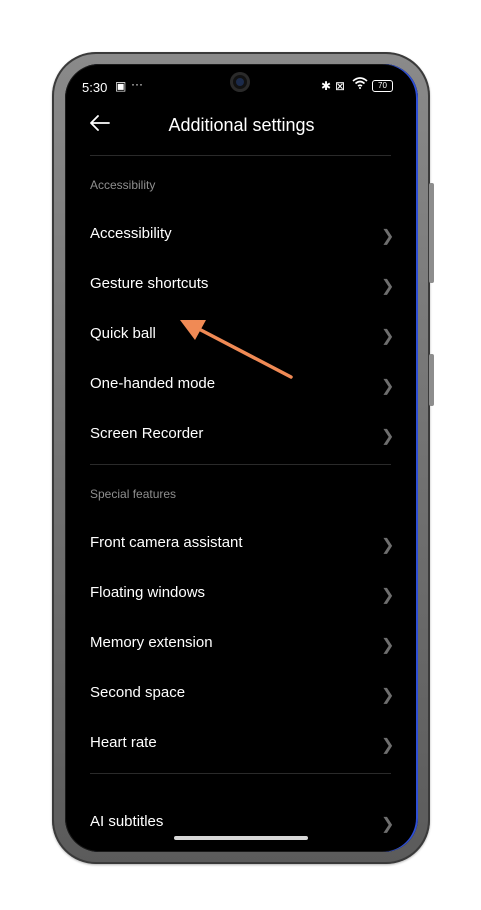  I want to click on home-indicator, so click(241, 838).